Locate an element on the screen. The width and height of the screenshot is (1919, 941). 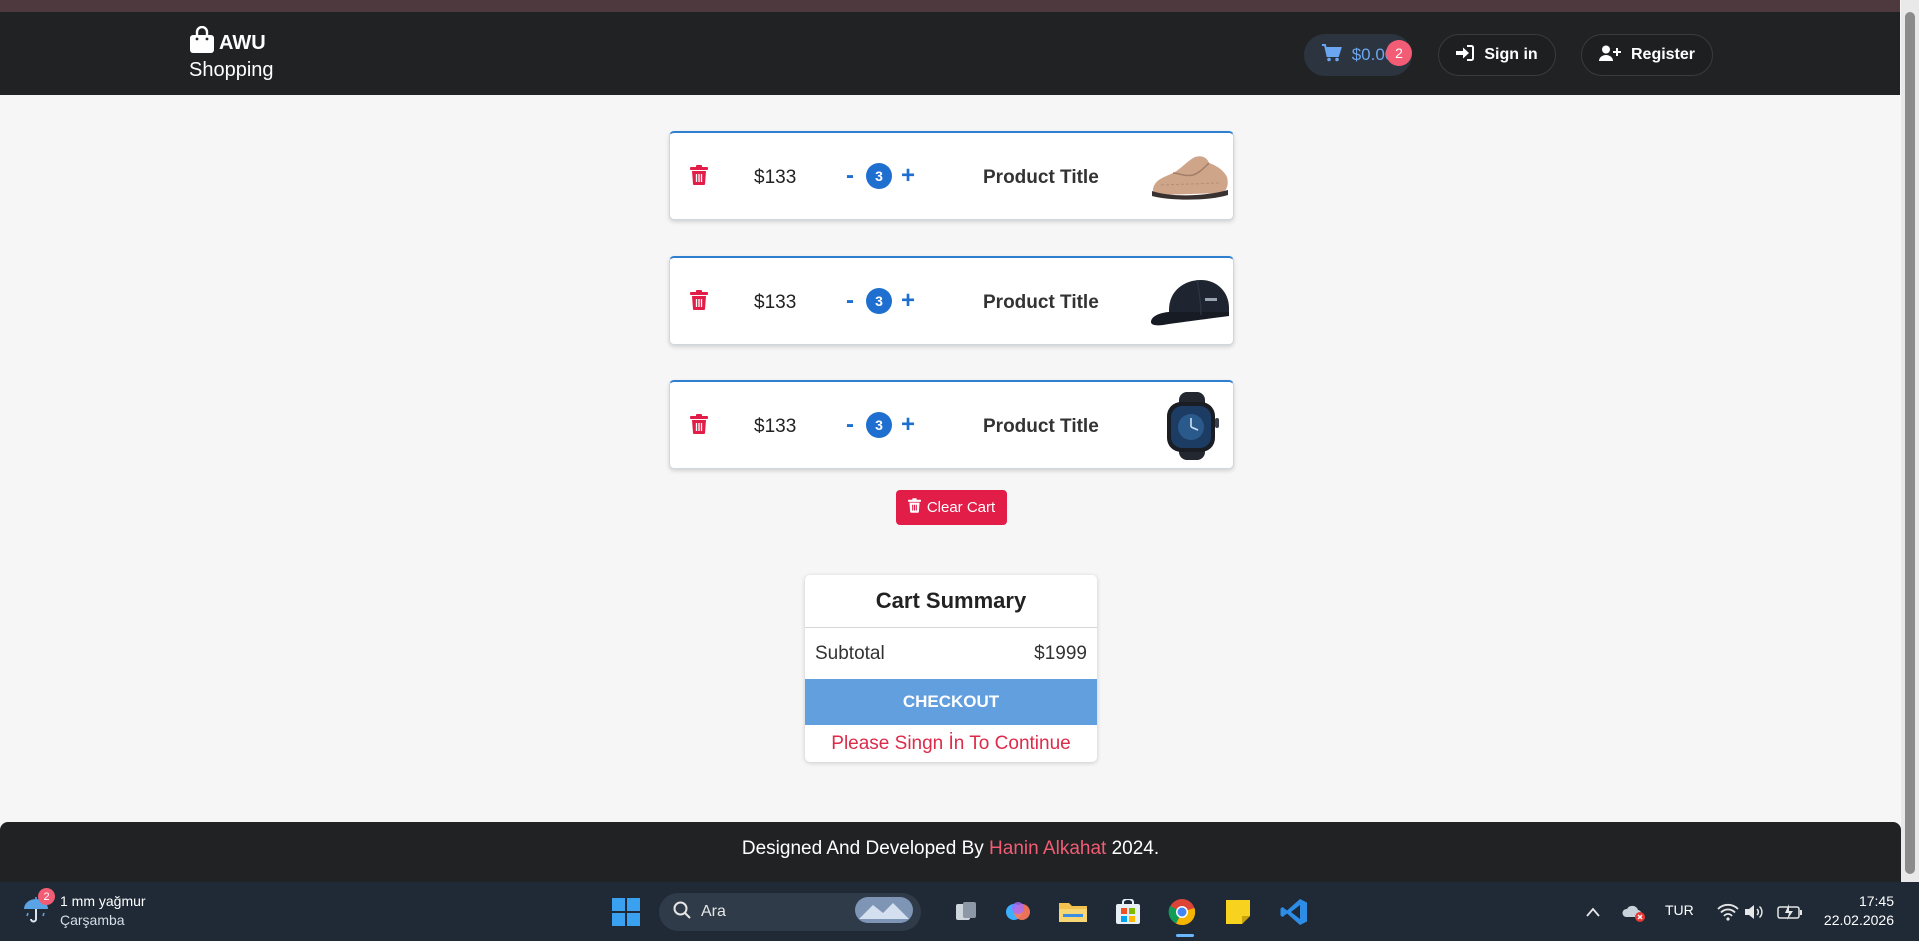
cart-icon is located at coordinates (1331, 55).